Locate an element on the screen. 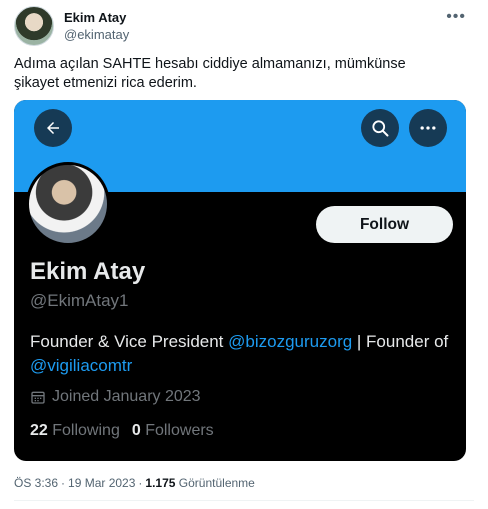 The height and width of the screenshot is (509, 488). views-count: 1.175 is located at coordinates (160, 483).